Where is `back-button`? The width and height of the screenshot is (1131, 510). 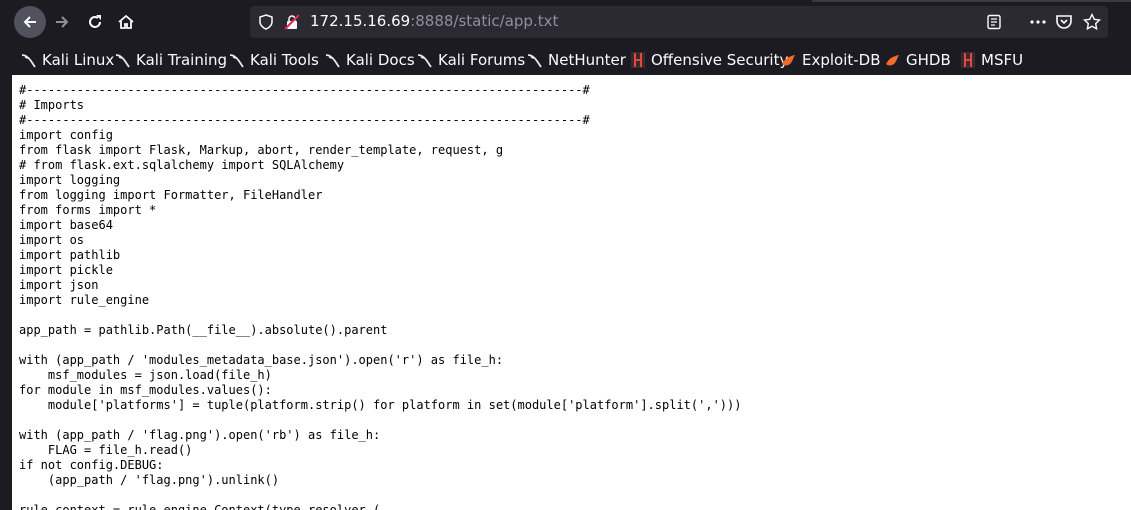 back-button is located at coordinates (30, 22).